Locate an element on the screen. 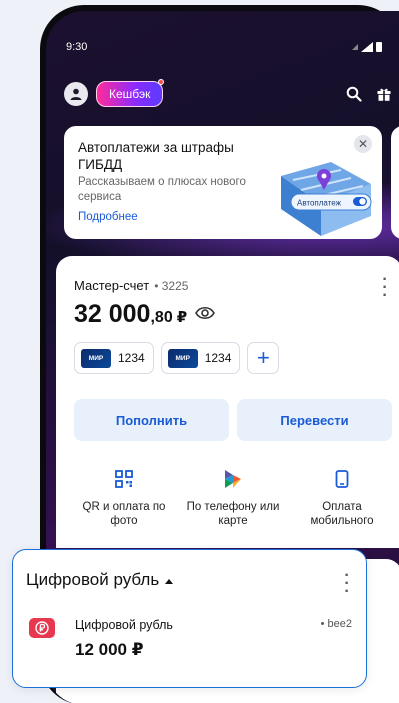 The image size is (399, 703). top-bar-actions is located at coordinates (369, 94).